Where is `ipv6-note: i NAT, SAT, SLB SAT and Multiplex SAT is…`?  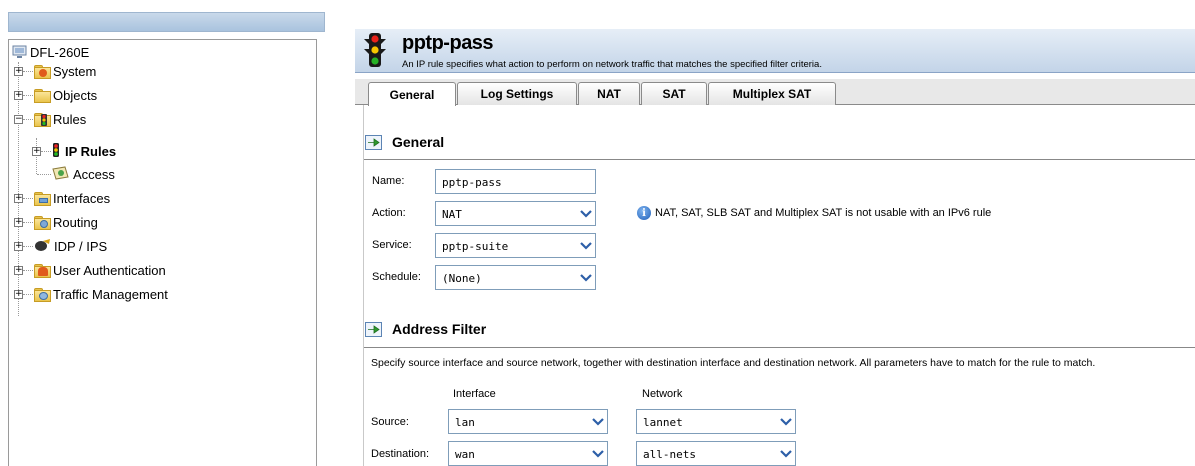 ipv6-note: i NAT, SAT, SLB SAT and Multiplex SAT is… is located at coordinates (814, 213).